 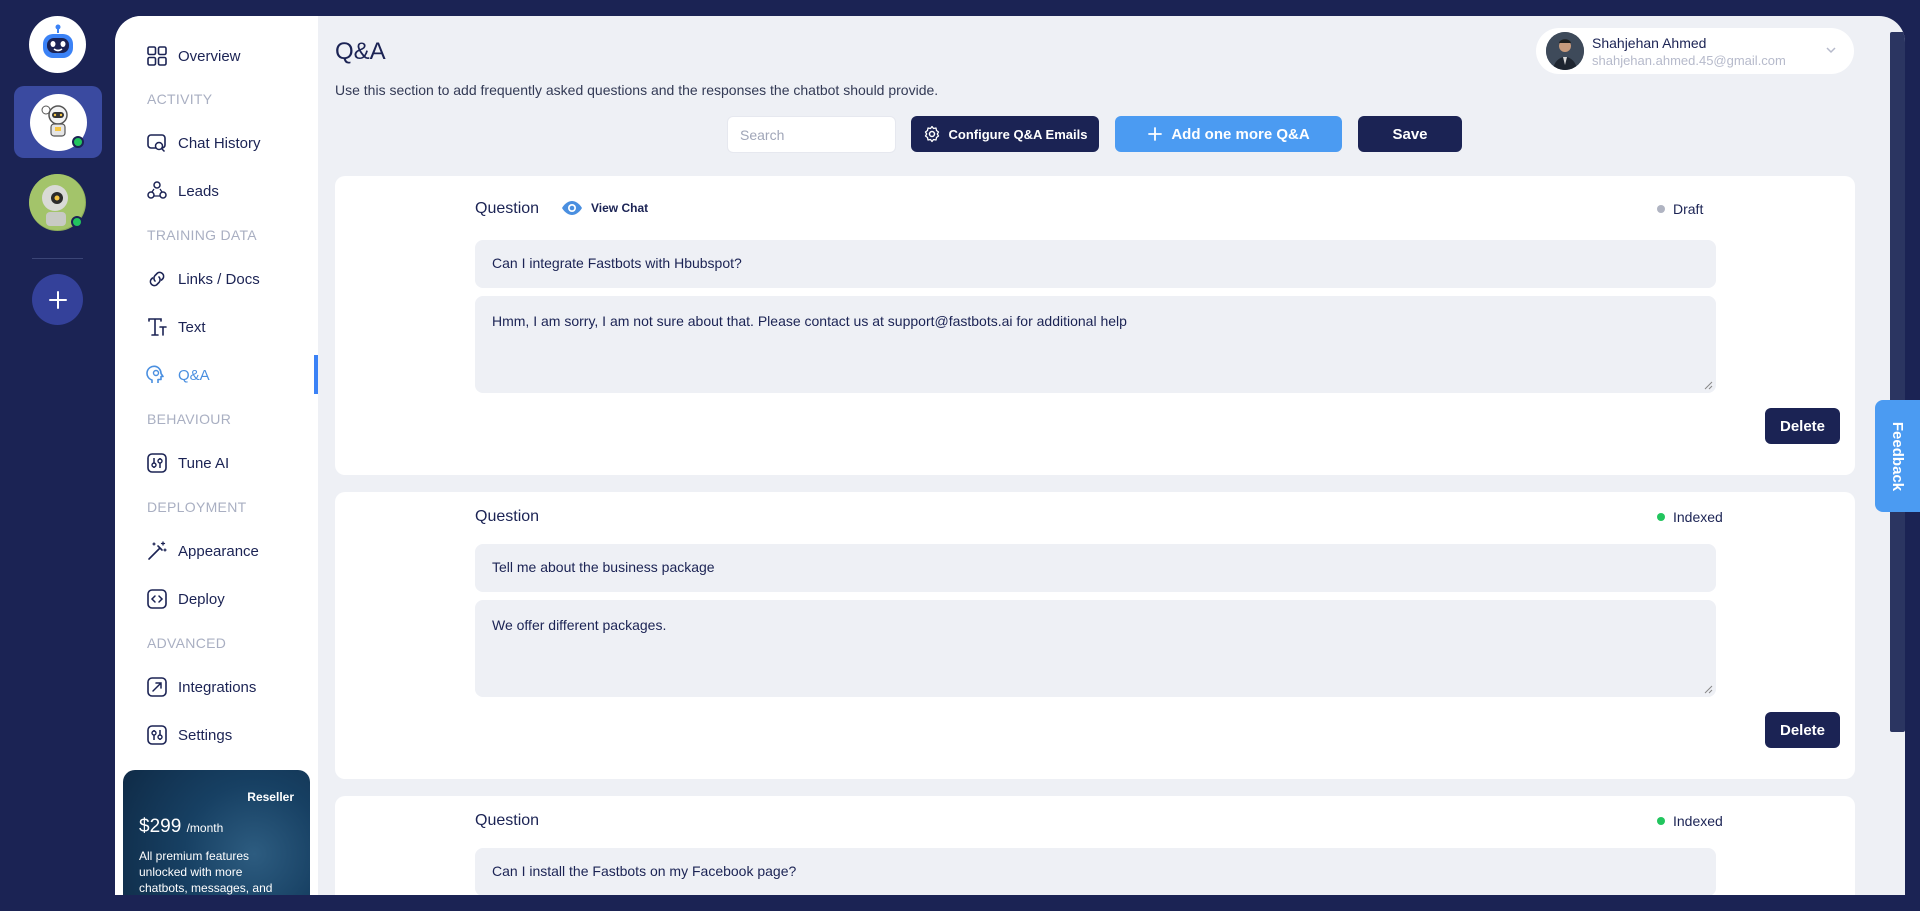 What do you see at coordinates (219, 279) in the screenshot?
I see `sidebar-item-label: Links / Docs` at bounding box center [219, 279].